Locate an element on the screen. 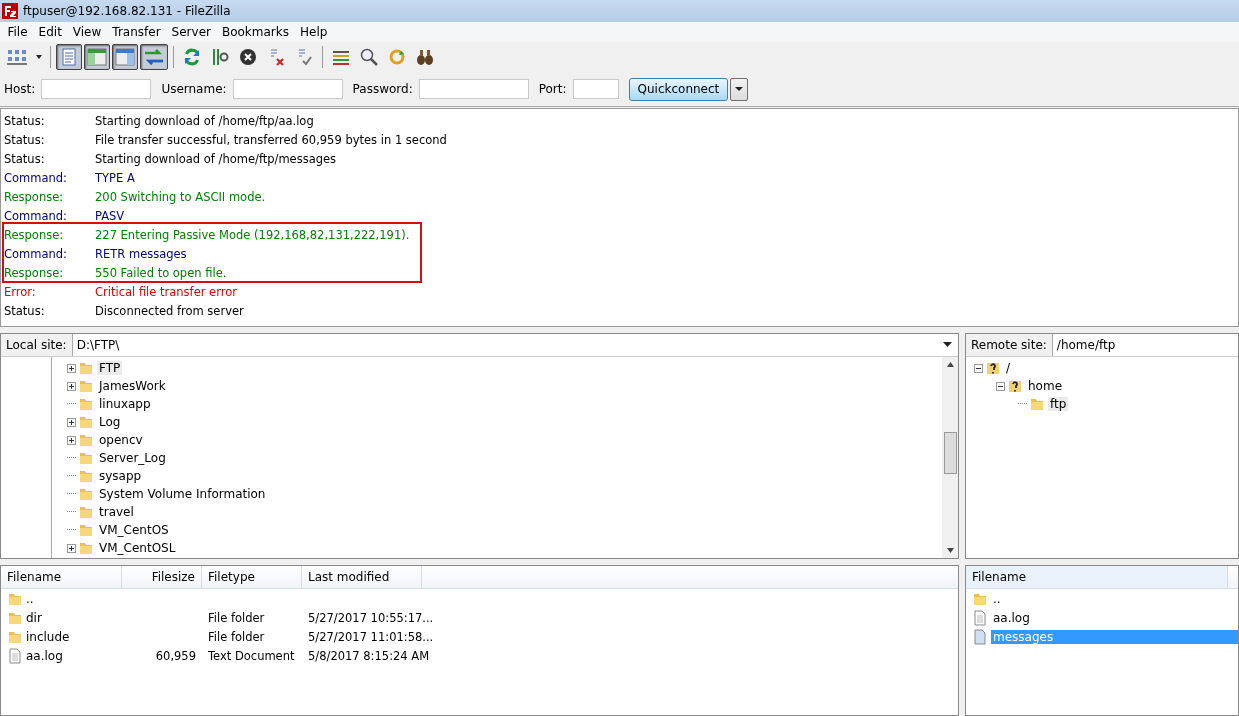  column-header: Filetype is located at coordinates (252, 577).